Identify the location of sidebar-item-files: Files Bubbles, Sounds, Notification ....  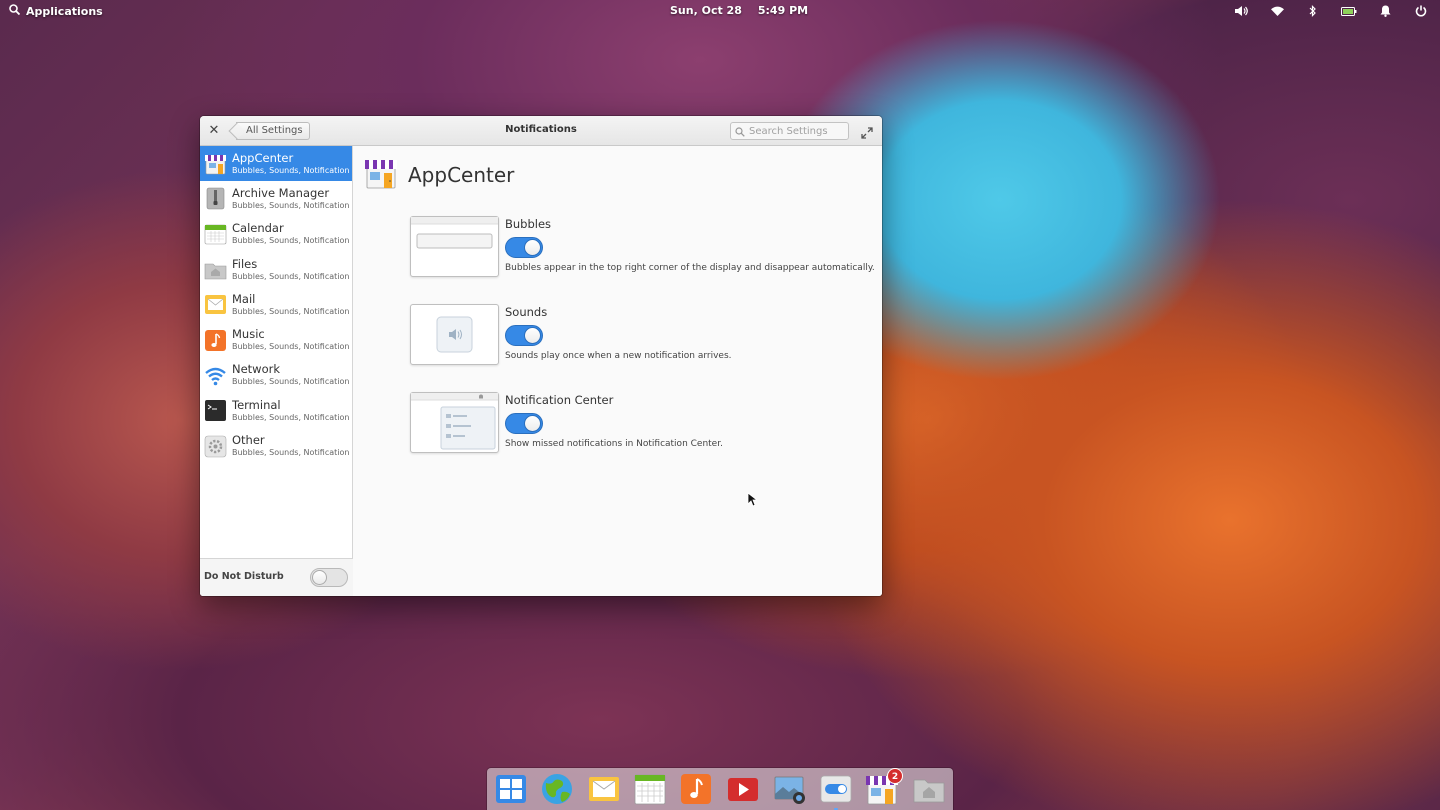
(276, 269).